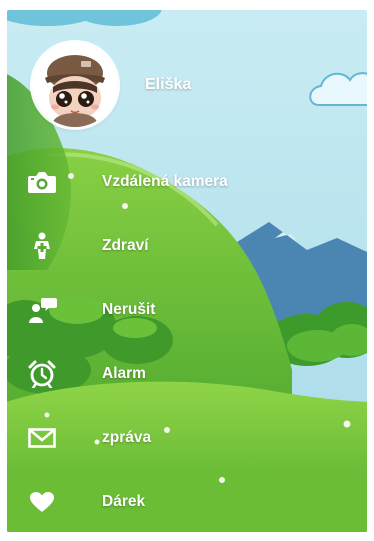 The width and height of the screenshot is (374, 541). Describe the element at coordinates (42, 502) in the screenshot. I see `heart-icon` at that location.